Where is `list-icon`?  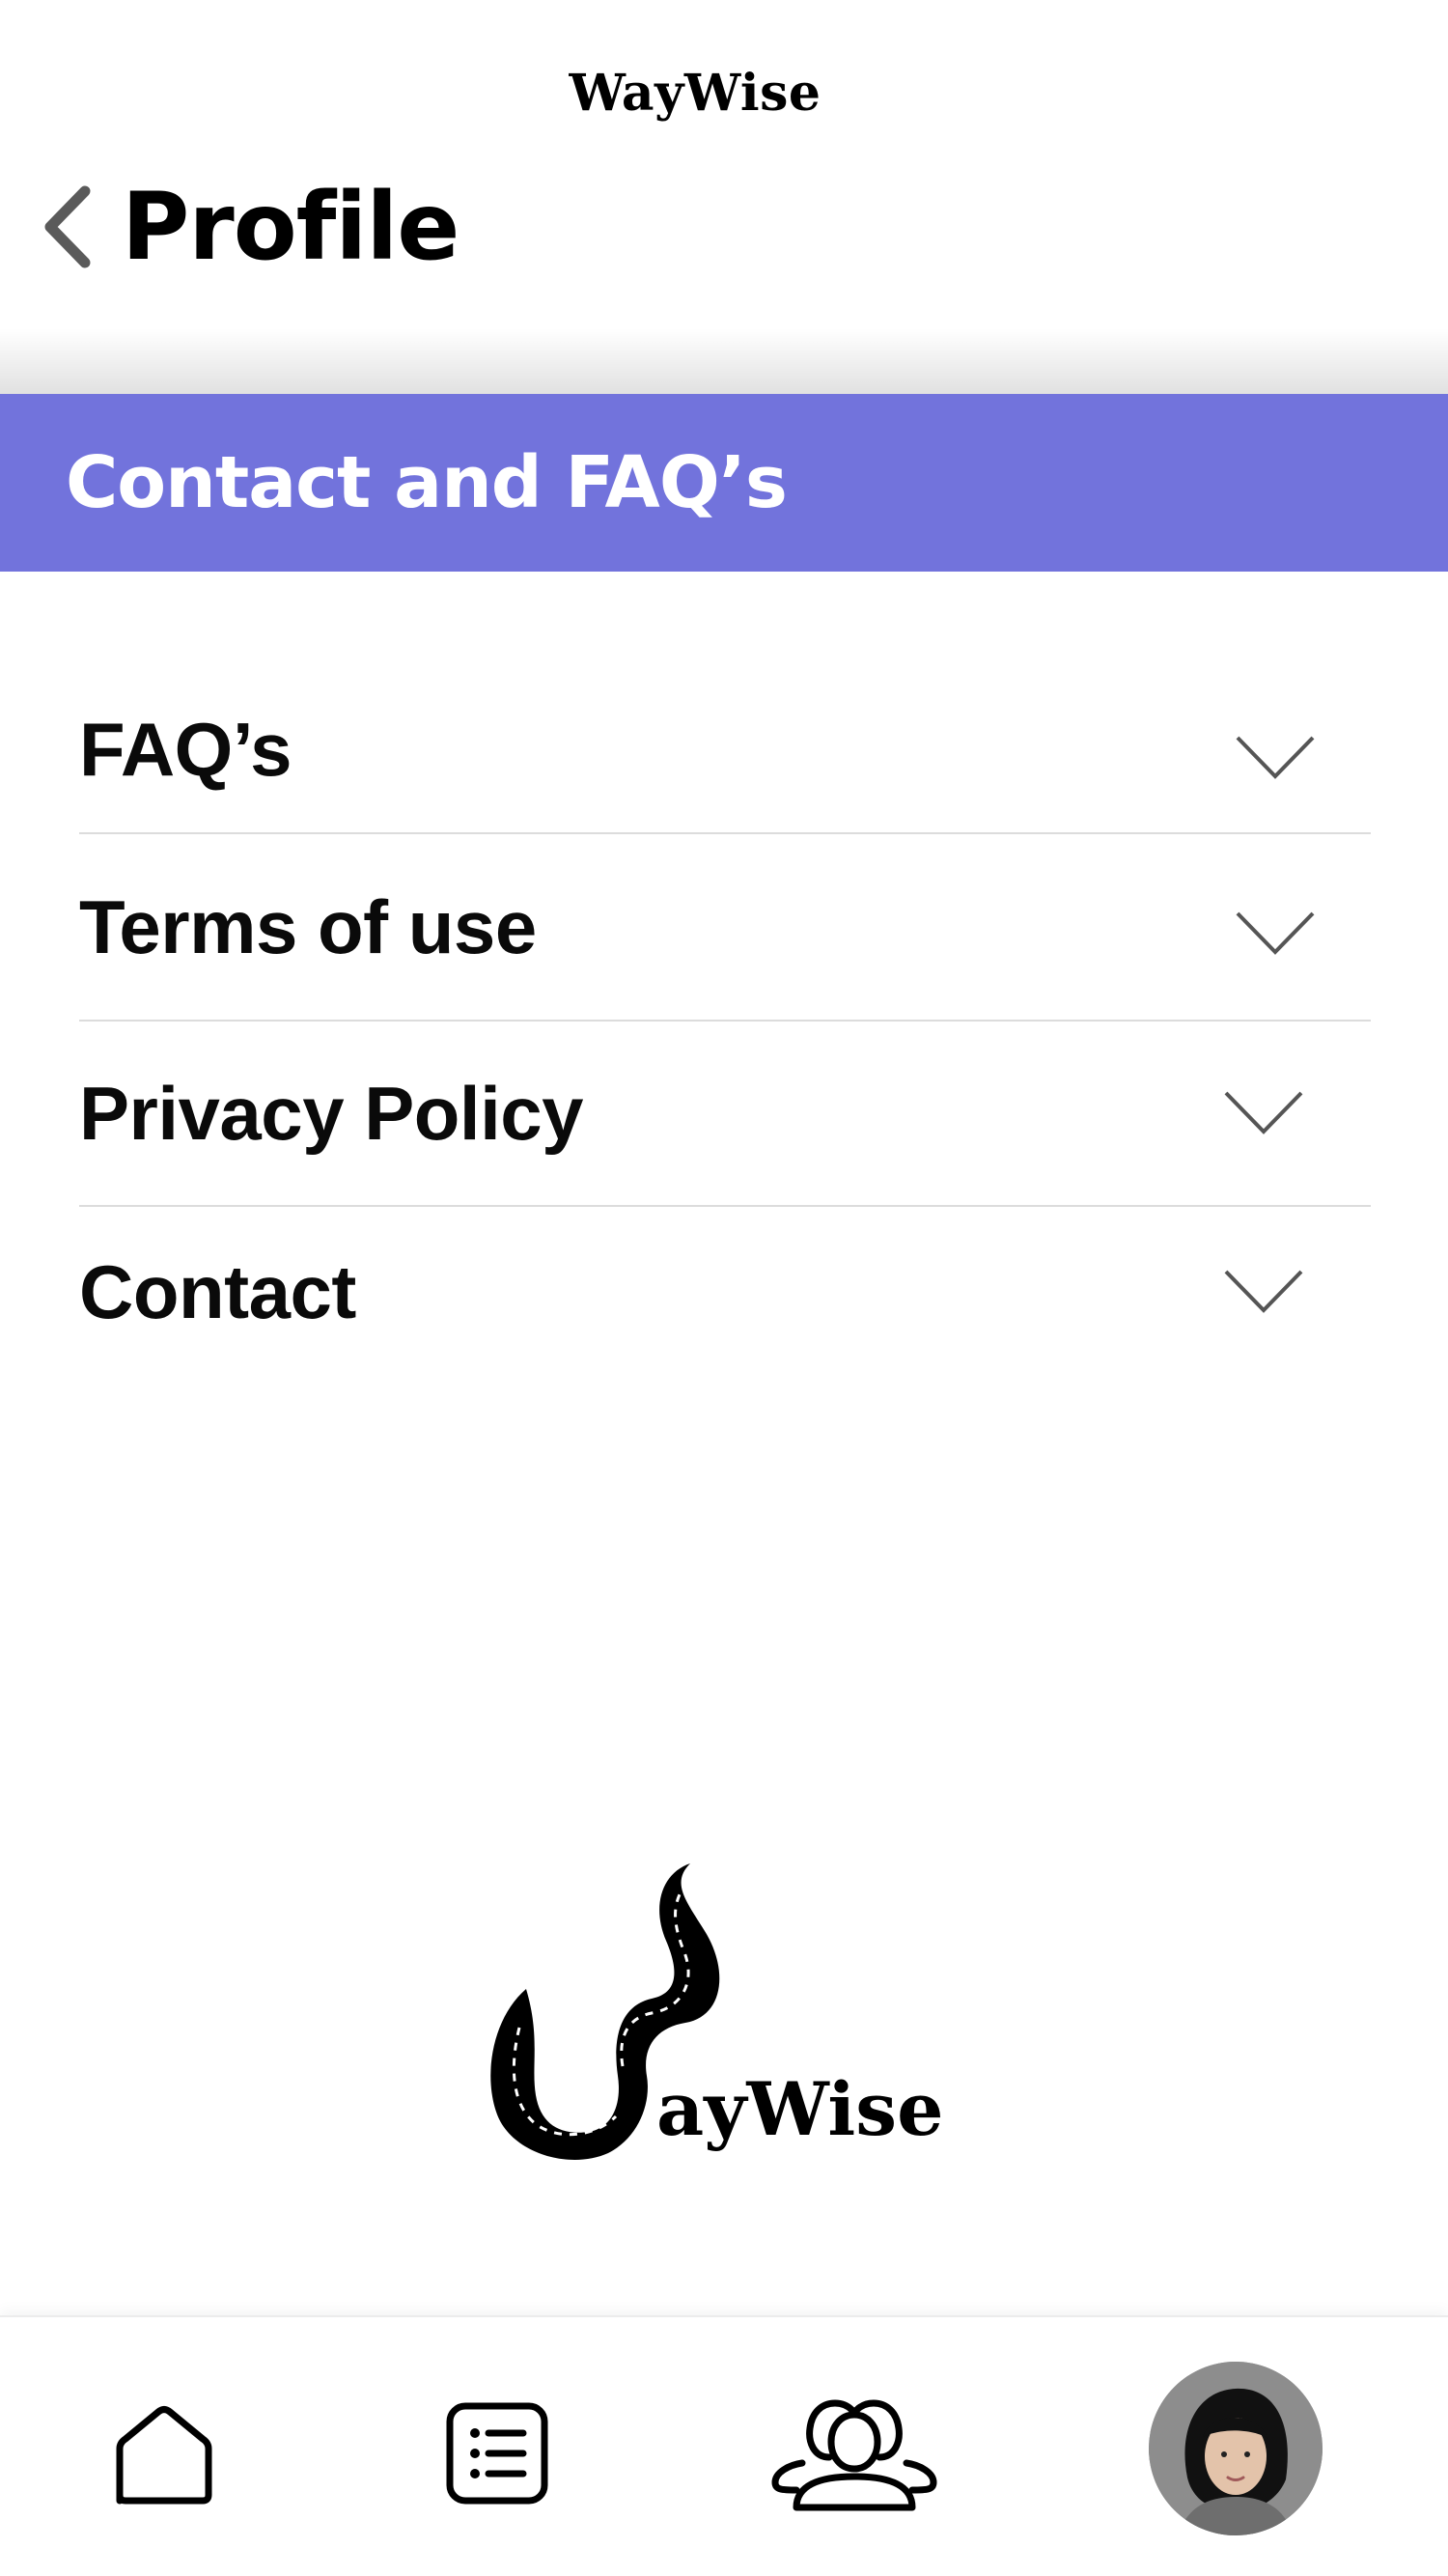 list-icon is located at coordinates (497, 2454).